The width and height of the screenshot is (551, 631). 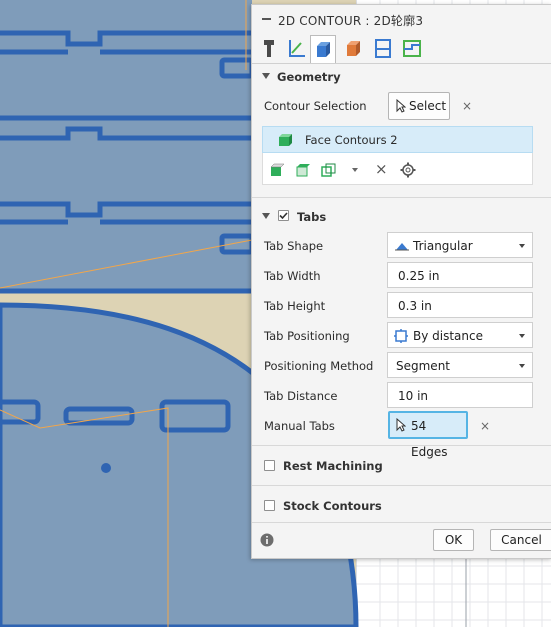 What do you see at coordinates (428, 106) in the screenshot?
I see `select-button-label: Select` at bounding box center [428, 106].